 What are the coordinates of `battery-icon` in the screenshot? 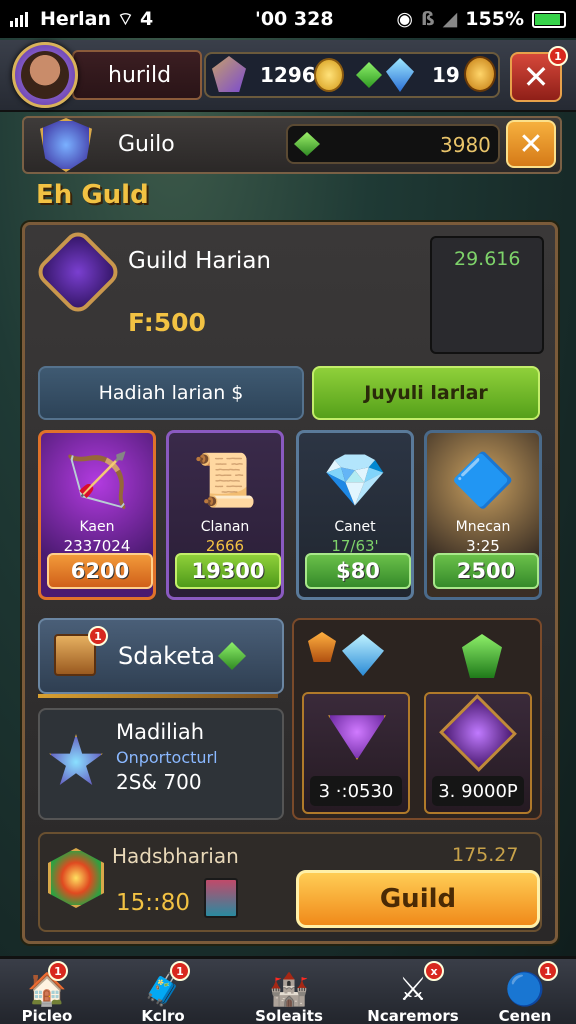 It's located at (549, 19).